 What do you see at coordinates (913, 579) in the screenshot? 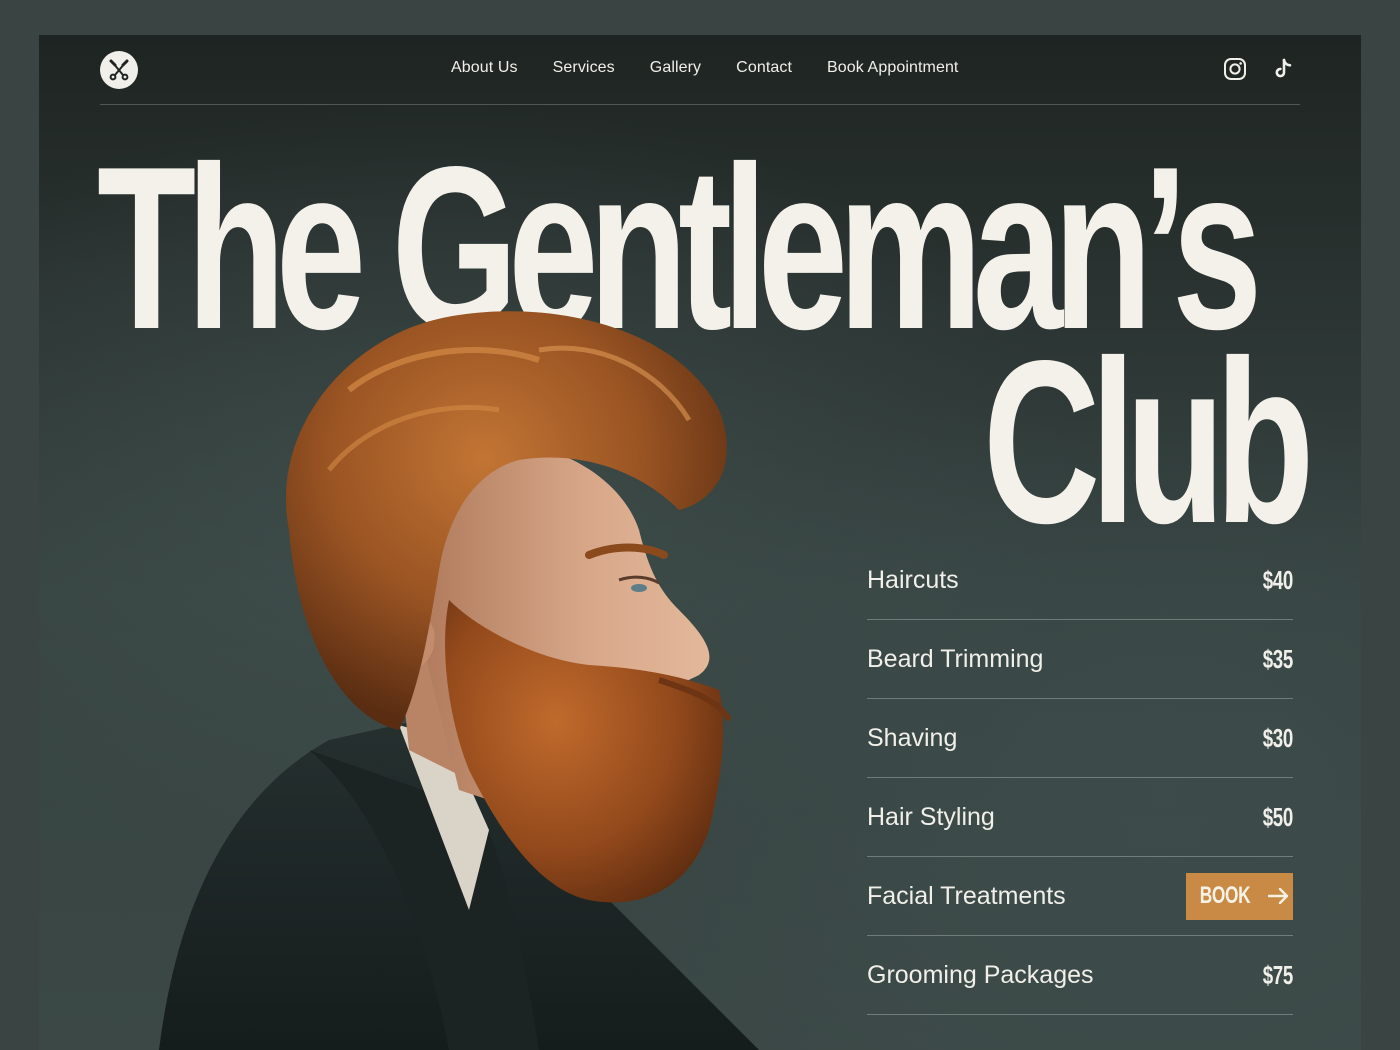
I see `service-name: Haircuts` at bounding box center [913, 579].